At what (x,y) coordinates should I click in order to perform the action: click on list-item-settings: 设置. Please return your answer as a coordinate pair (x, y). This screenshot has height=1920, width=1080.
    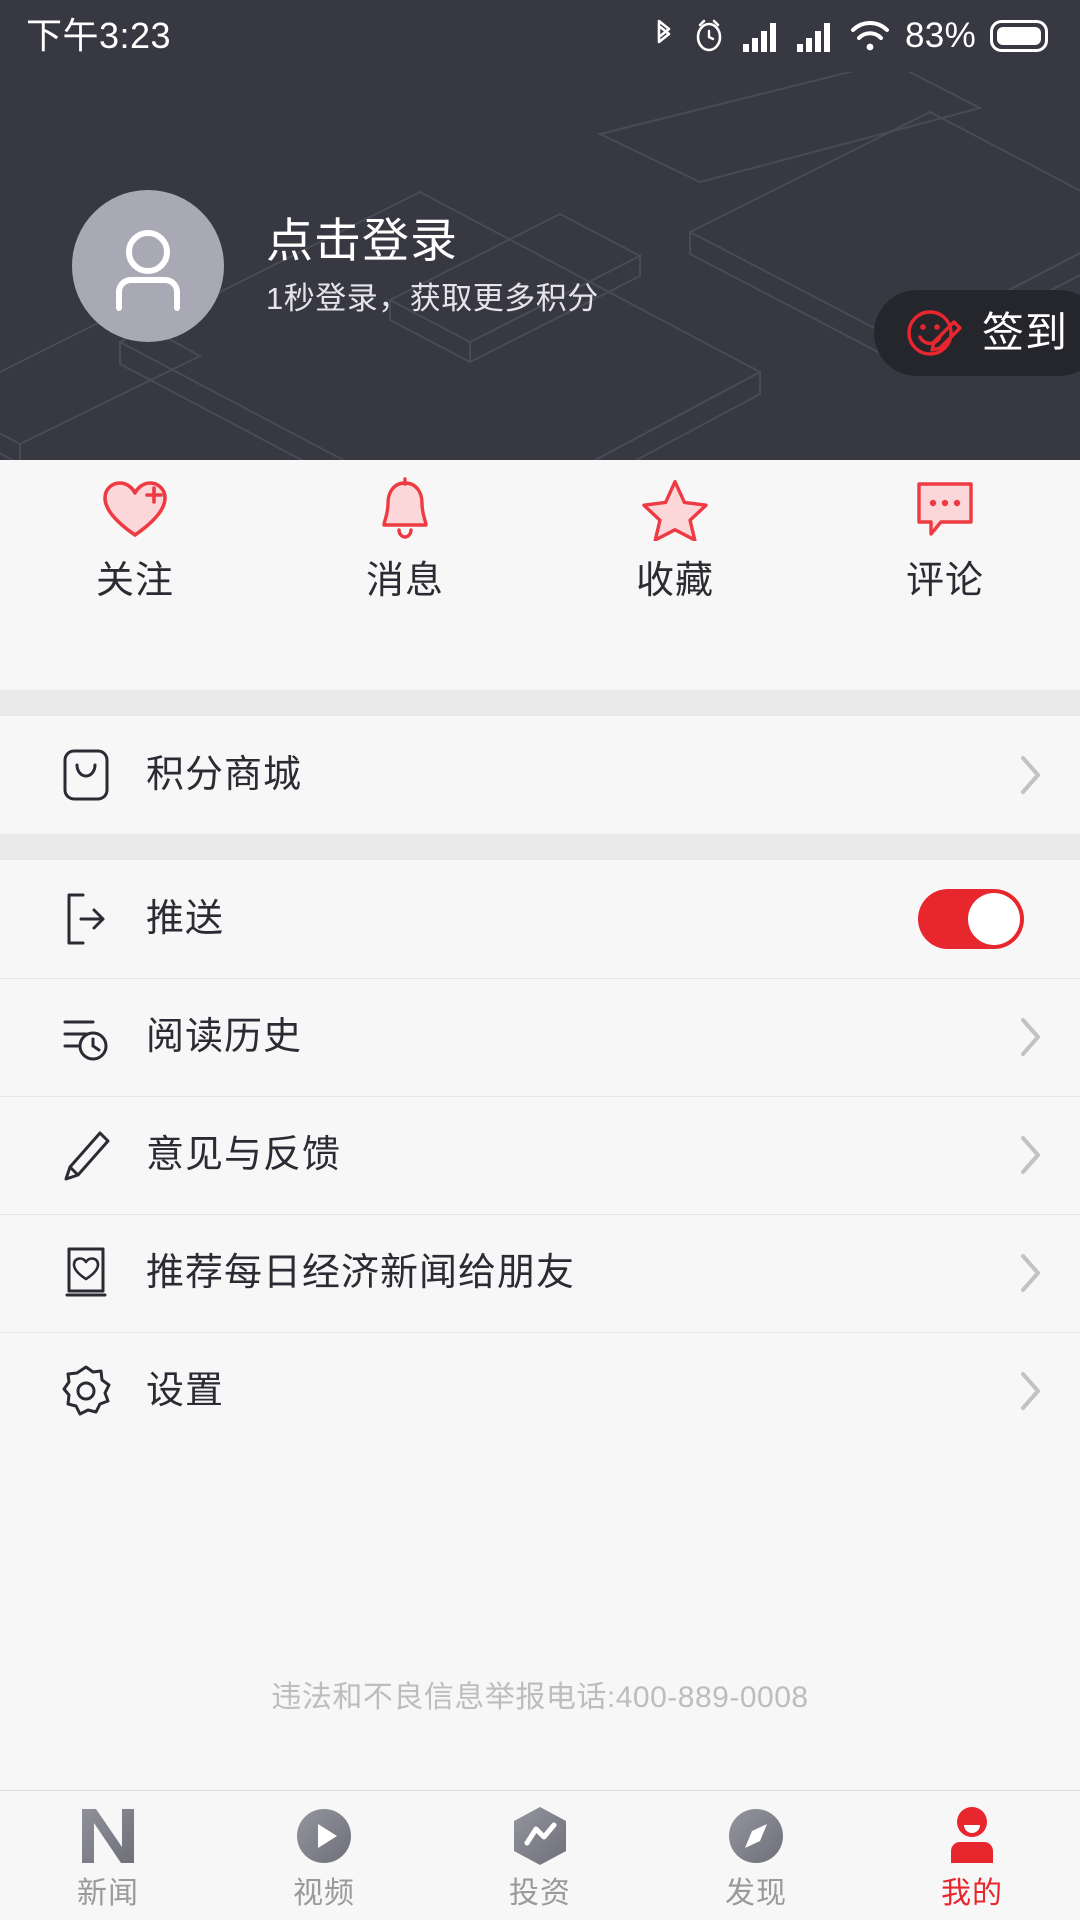
    Looking at the image, I should click on (540, 1391).